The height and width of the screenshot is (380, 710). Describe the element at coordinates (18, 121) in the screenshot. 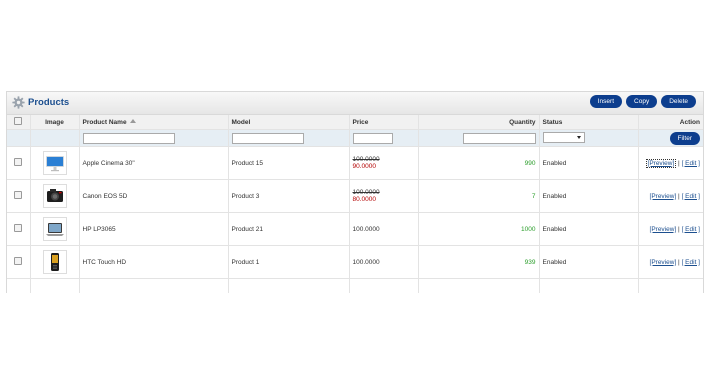

I see `select-all-checkbox` at that location.